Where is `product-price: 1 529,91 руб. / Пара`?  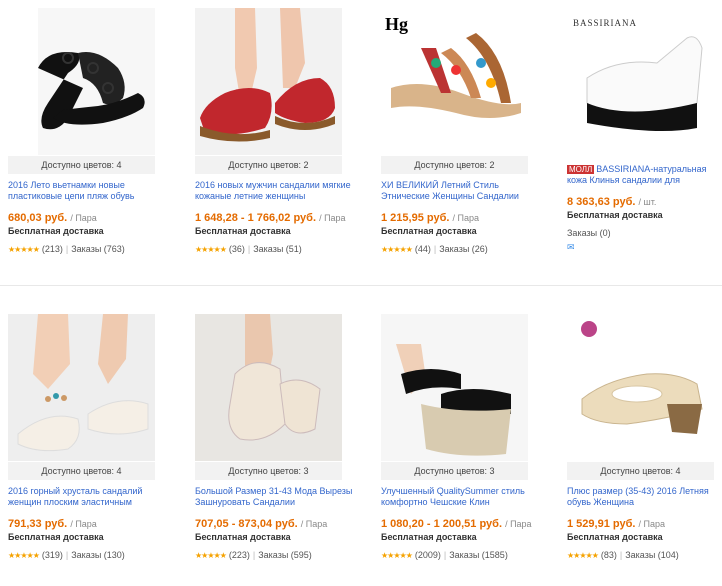
product-price: 1 529,91 руб. / Пара is located at coordinates (616, 524).